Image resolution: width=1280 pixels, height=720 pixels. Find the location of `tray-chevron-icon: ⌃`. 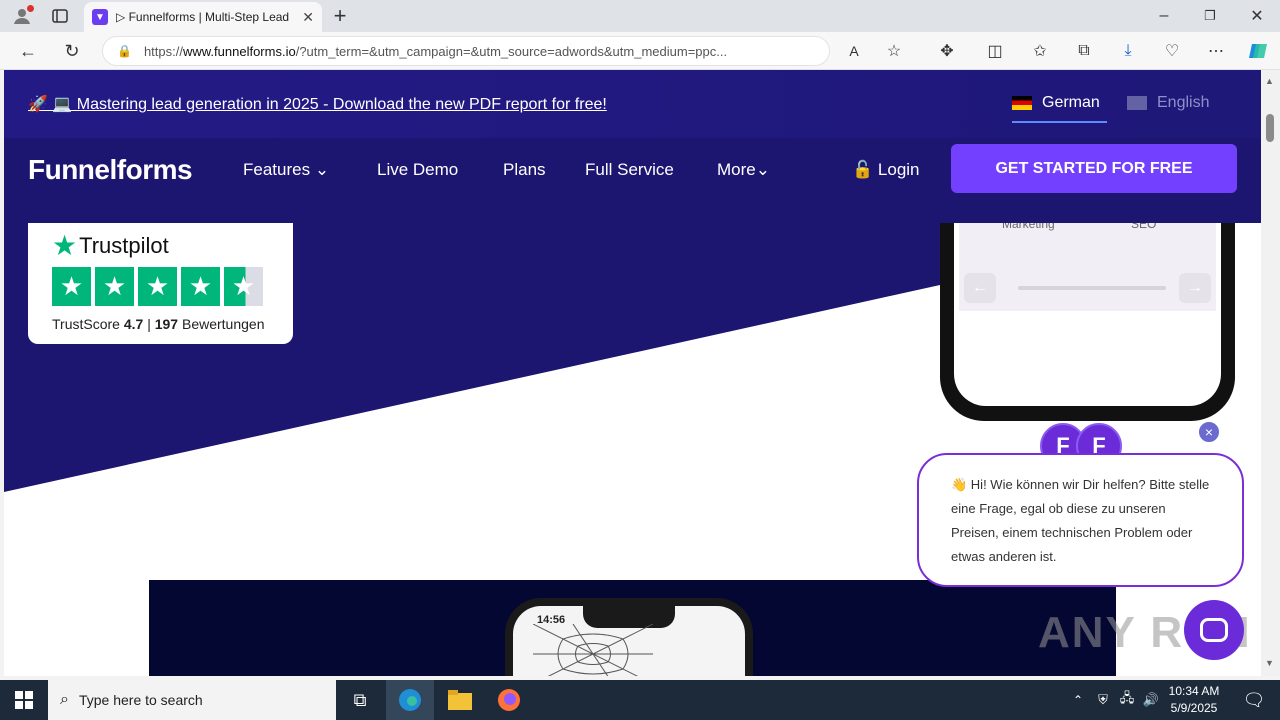

tray-chevron-icon: ⌃ is located at coordinates (1078, 700).